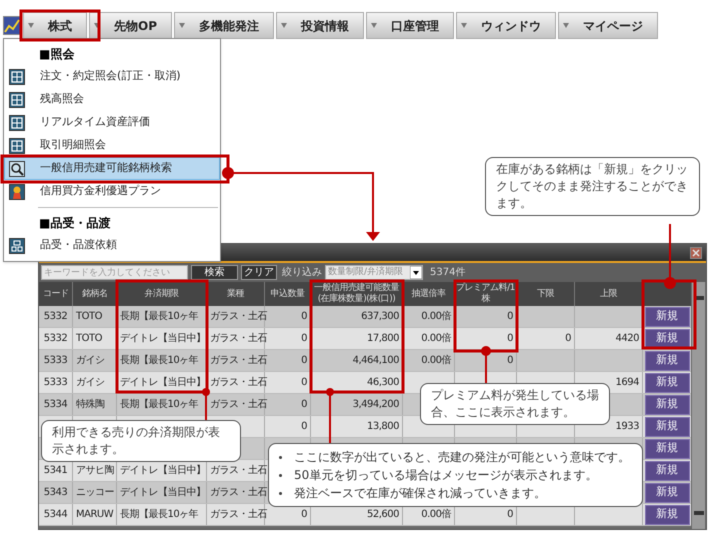 The height and width of the screenshot is (560, 713). Describe the element at coordinates (55, 25) in the screenshot. I see `menu-tab: 株式` at that location.